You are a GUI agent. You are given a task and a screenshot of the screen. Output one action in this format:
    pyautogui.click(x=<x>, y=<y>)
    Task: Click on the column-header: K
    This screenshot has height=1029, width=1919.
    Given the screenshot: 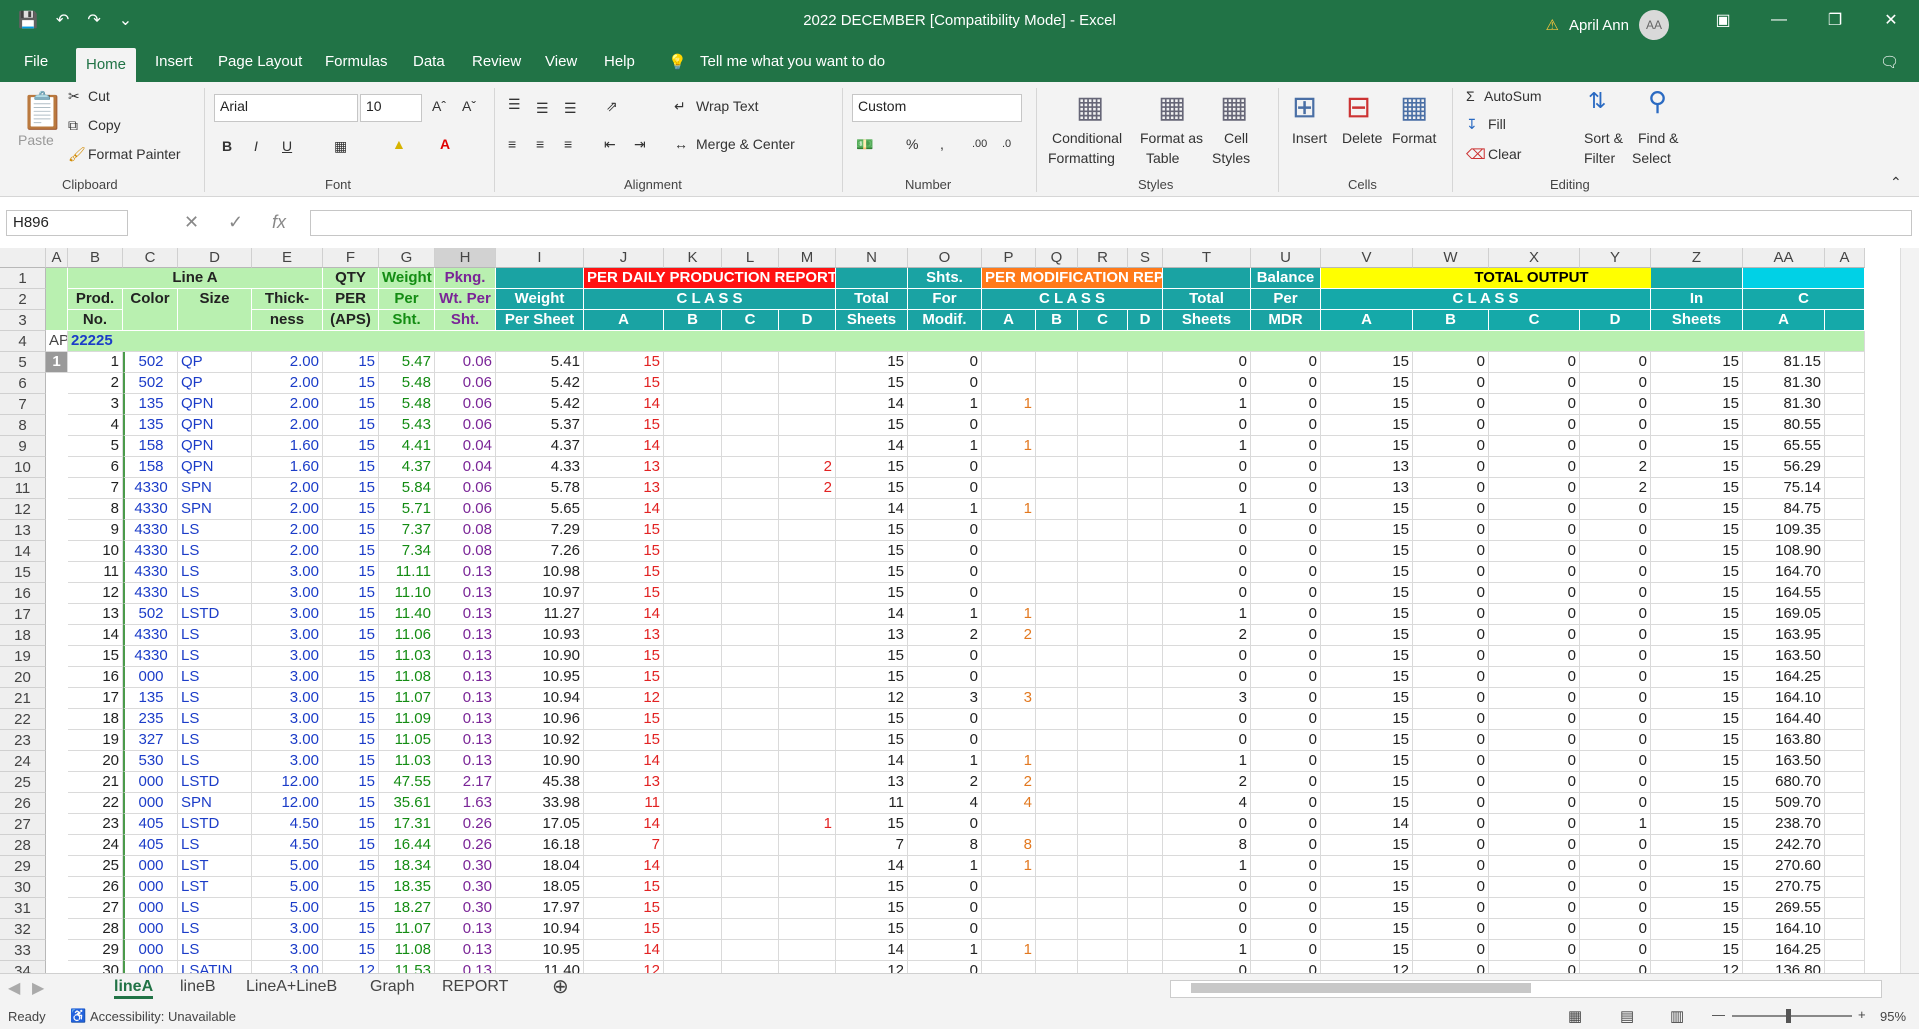 What is the action you would take?
    pyautogui.click(x=693, y=258)
    